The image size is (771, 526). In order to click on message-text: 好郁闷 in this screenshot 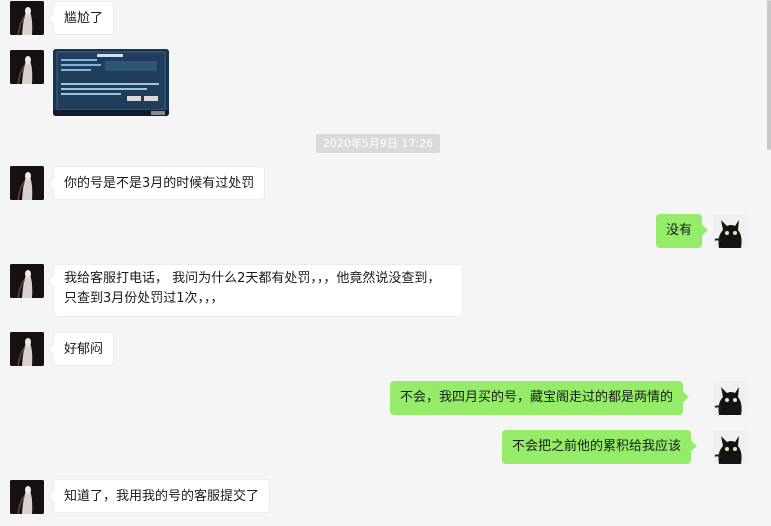, I will do `click(84, 349)`.